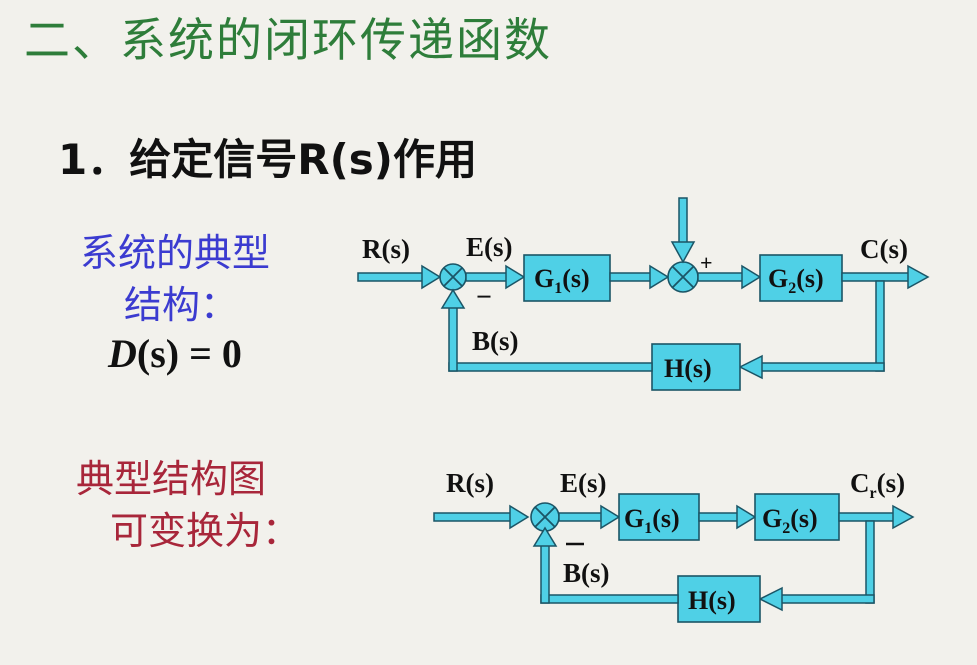  I want to click on g2-subscript-2: 2, so click(786, 528).